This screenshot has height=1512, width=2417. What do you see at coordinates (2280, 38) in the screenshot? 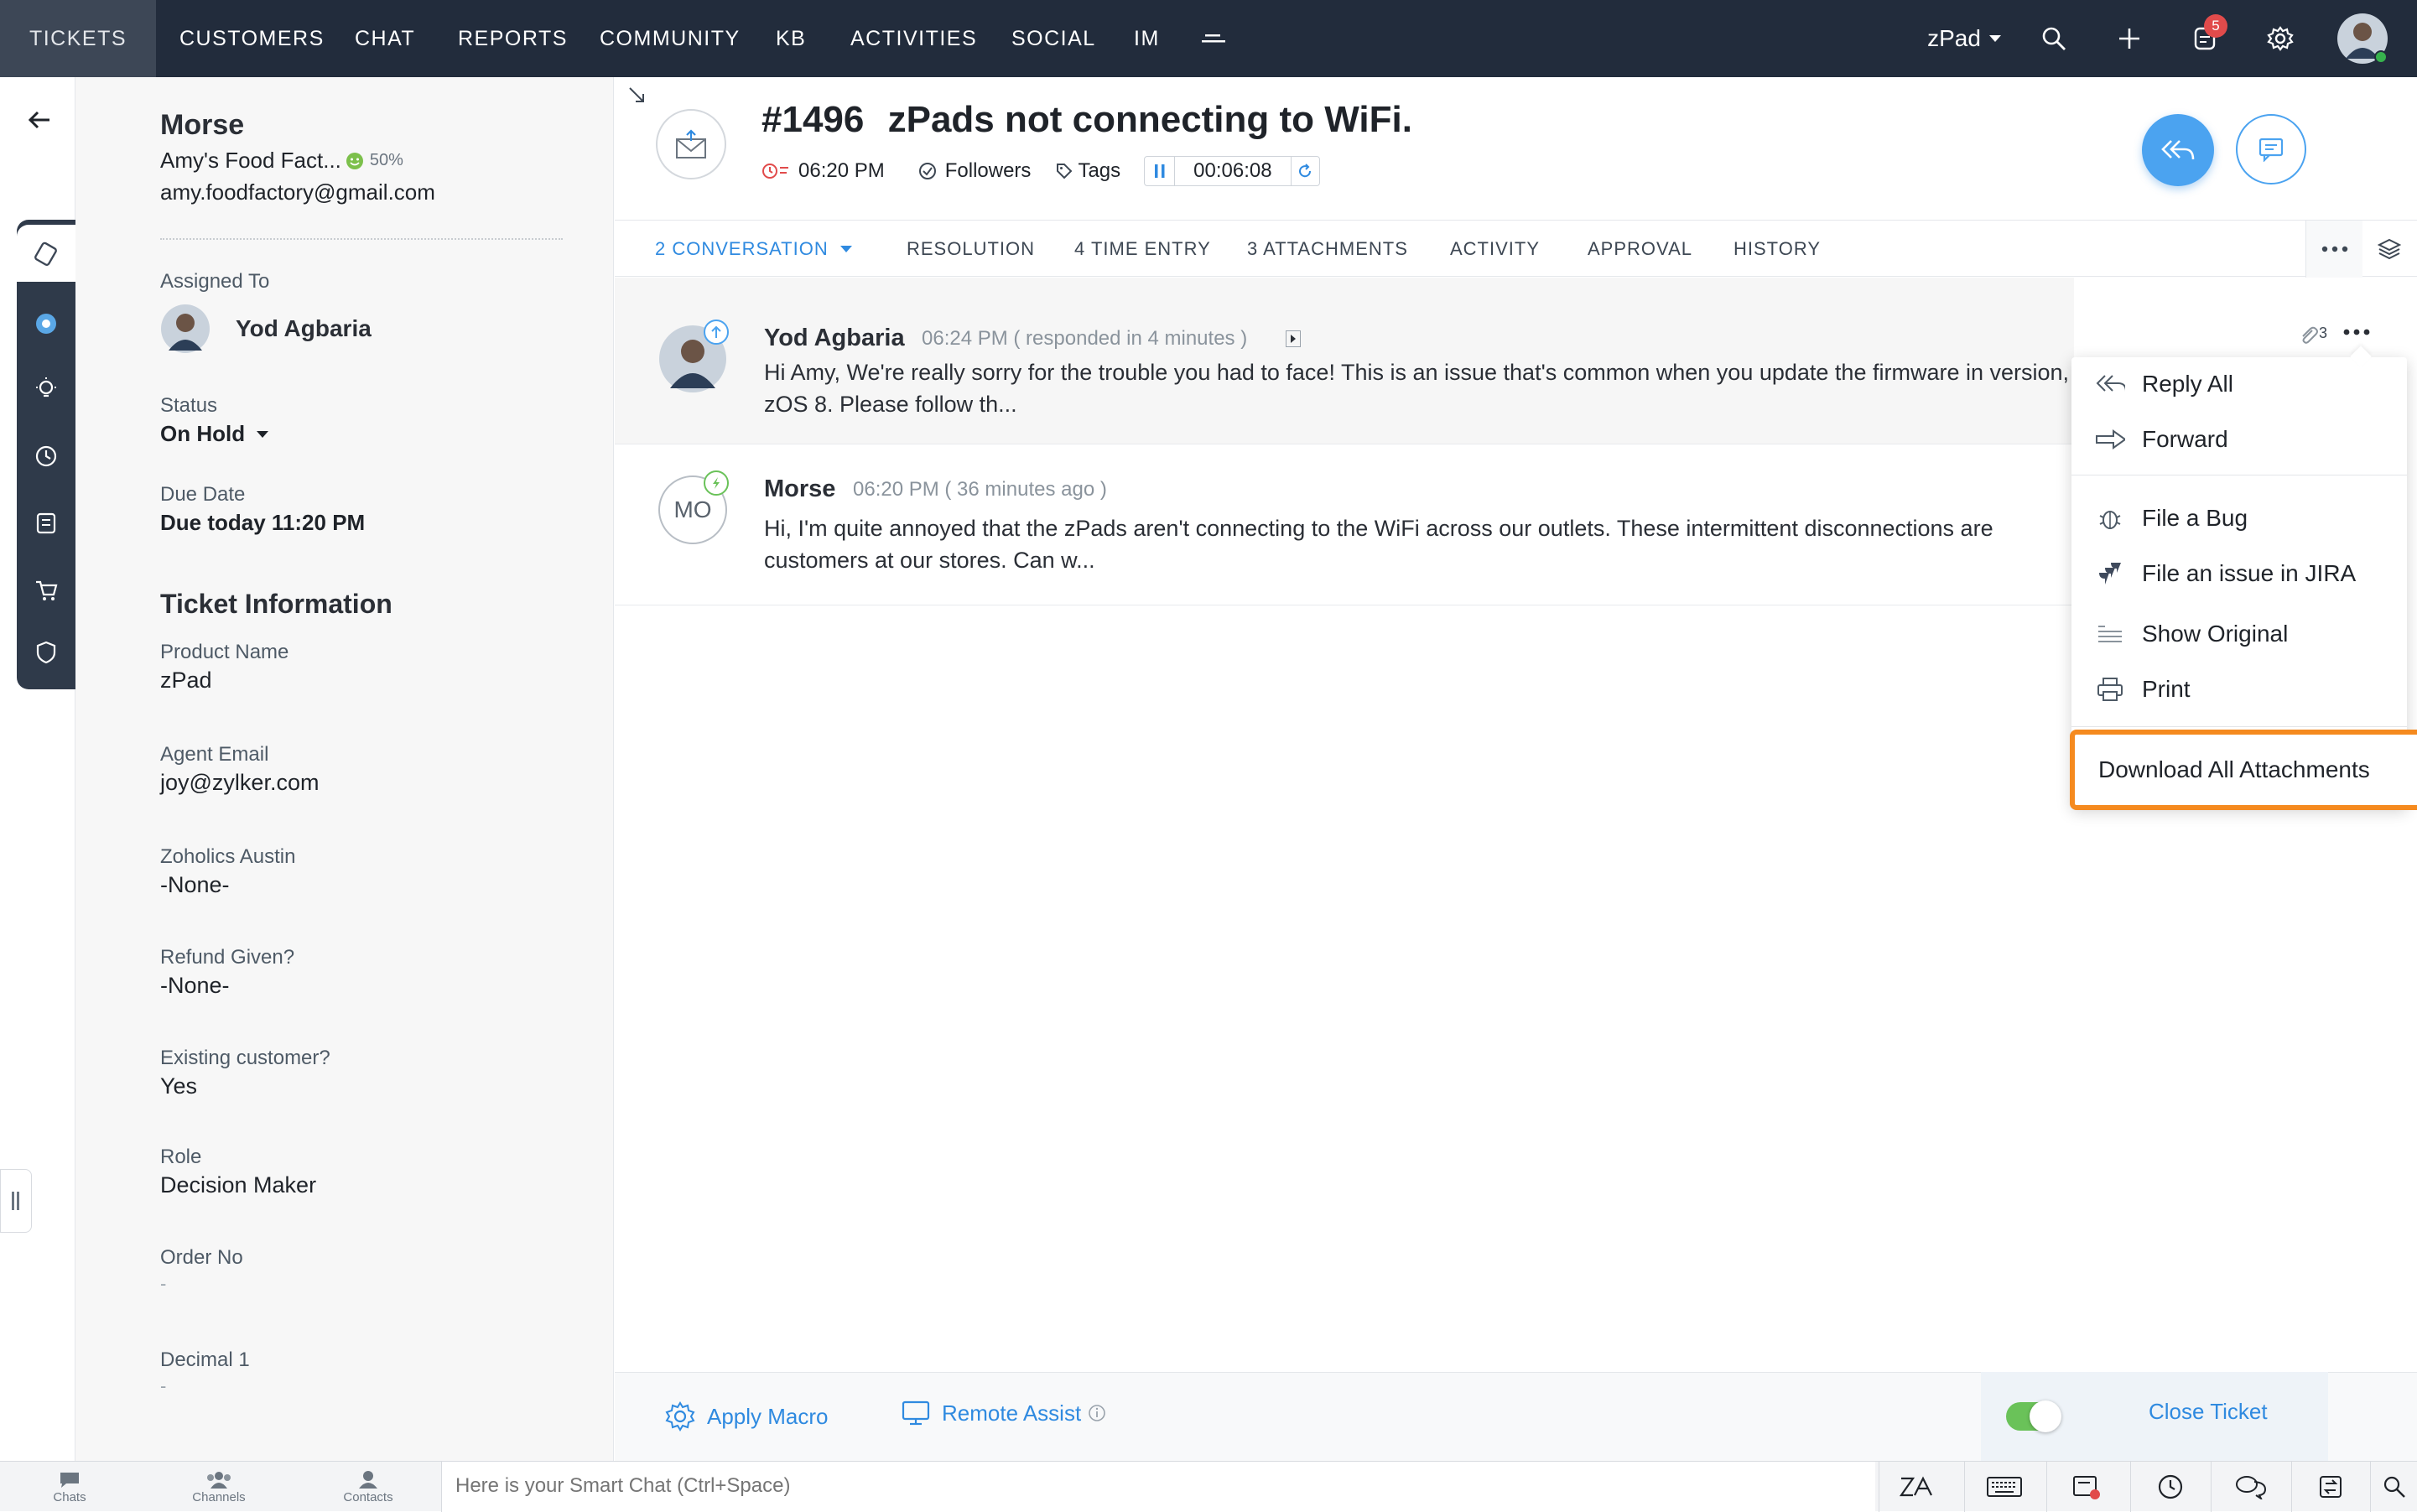
I see `settings-gear-icon` at bounding box center [2280, 38].